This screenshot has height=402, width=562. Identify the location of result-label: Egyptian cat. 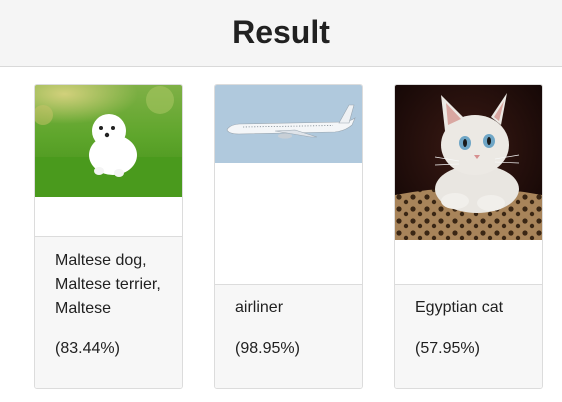
(459, 307).